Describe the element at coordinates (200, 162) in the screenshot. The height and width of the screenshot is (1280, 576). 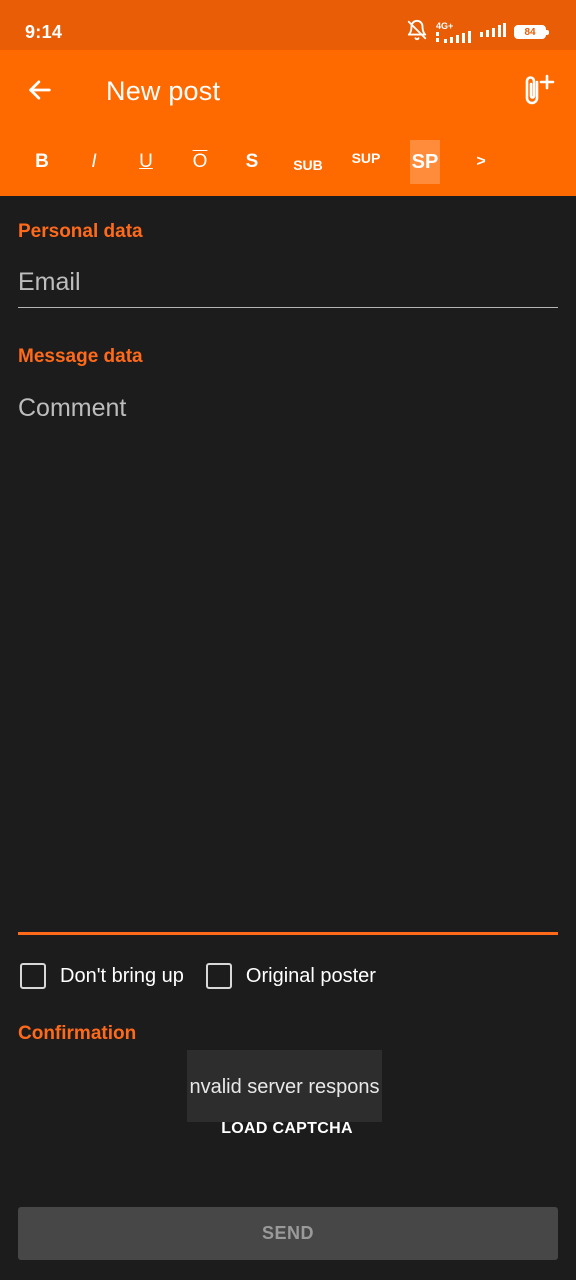
I see `format-overline-button: O` at that location.